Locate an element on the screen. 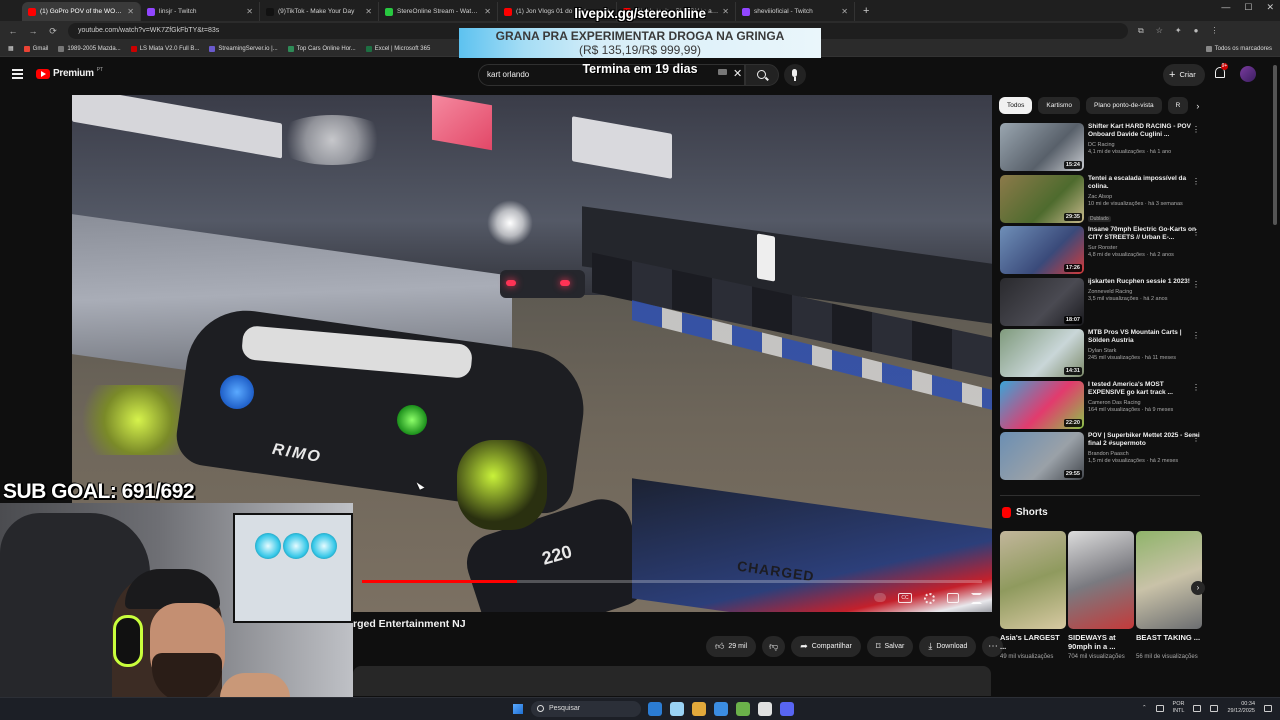 Image resolution: width=1280 pixels, height=720 pixels. apps-grid-icon: ▦ is located at coordinates (11, 48).